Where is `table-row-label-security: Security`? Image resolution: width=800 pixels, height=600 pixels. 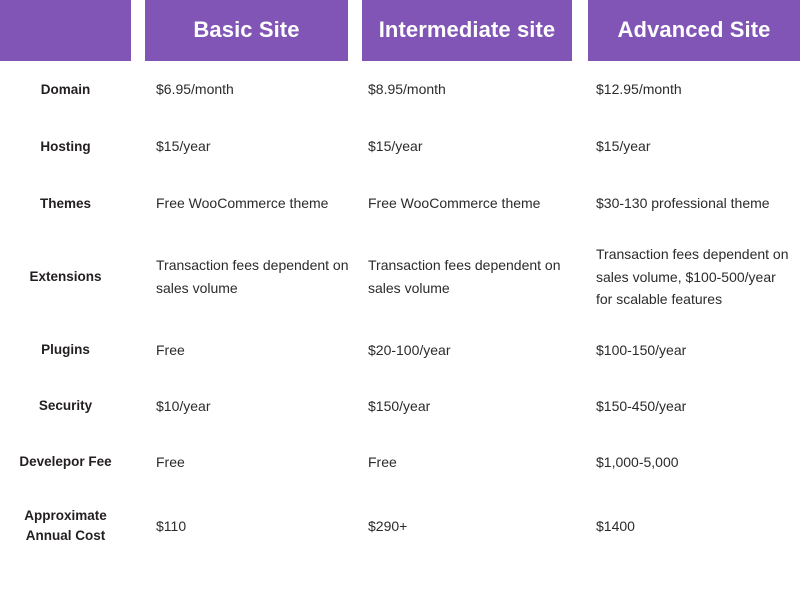
table-row-label-security: Security is located at coordinates (65, 406).